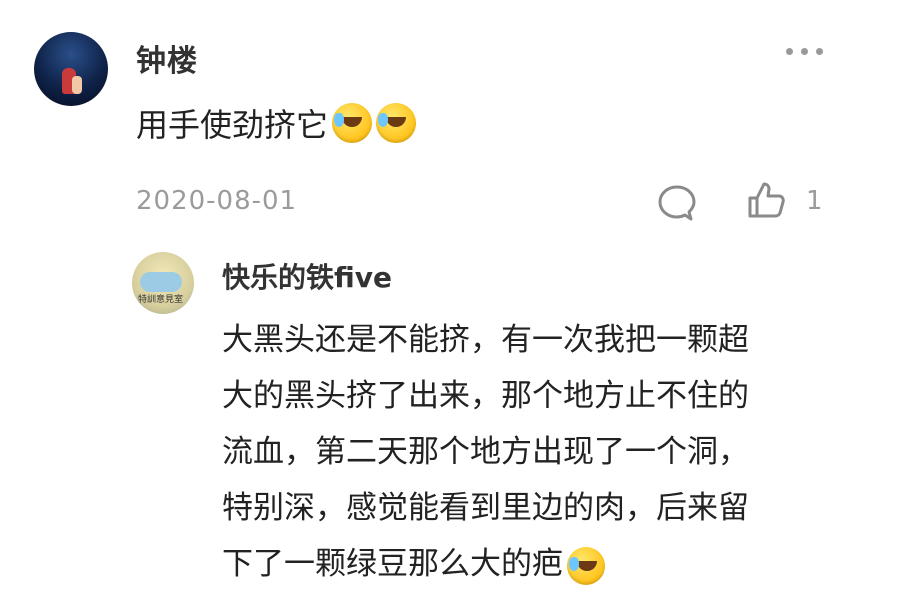 Image resolution: width=904 pixels, height=592 pixels. Describe the element at coordinates (766, 200) in the screenshot. I see `thumbs-up-icon` at that location.